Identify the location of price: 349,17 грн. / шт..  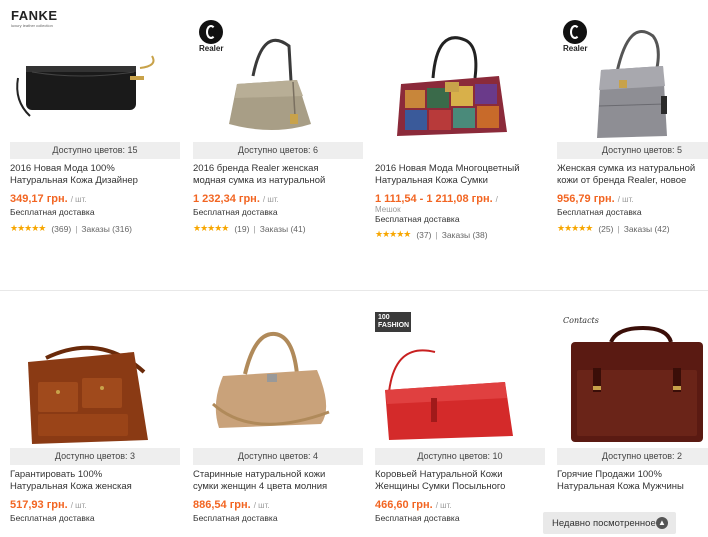
(48, 199).